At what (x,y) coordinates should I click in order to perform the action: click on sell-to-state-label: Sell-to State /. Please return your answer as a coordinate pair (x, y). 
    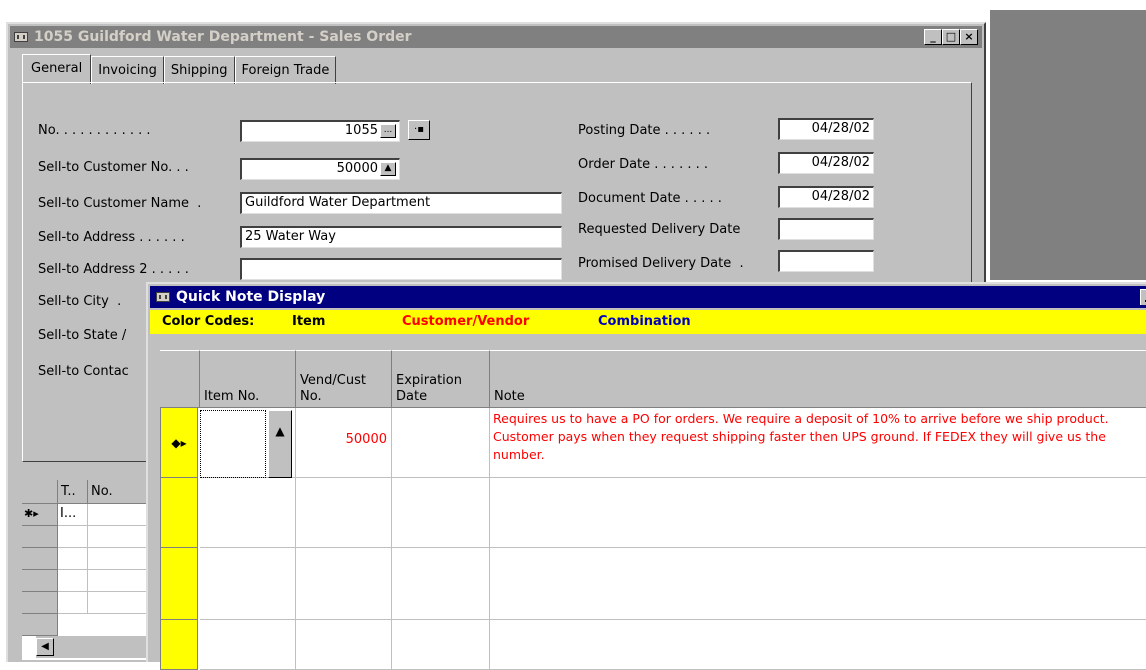
    Looking at the image, I should click on (82, 335).